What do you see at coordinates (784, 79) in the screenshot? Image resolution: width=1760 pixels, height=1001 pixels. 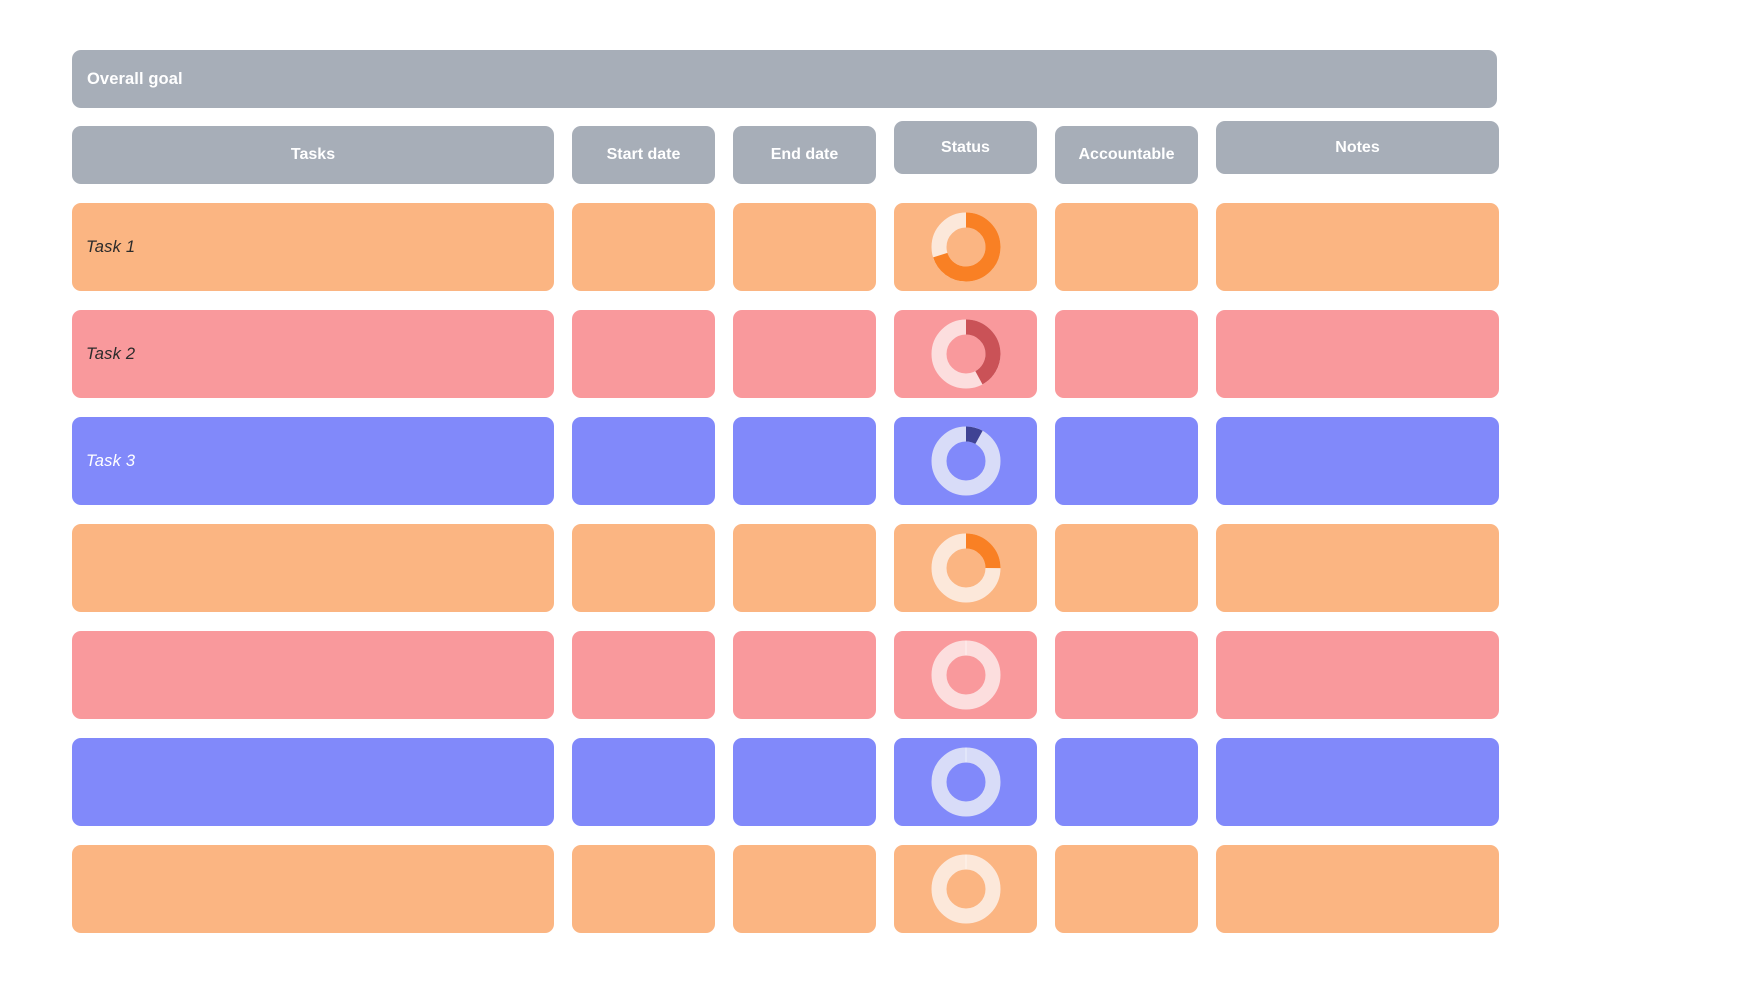 I see `overall-goal-banner: Overall goal` at bounding box center [784, 79].